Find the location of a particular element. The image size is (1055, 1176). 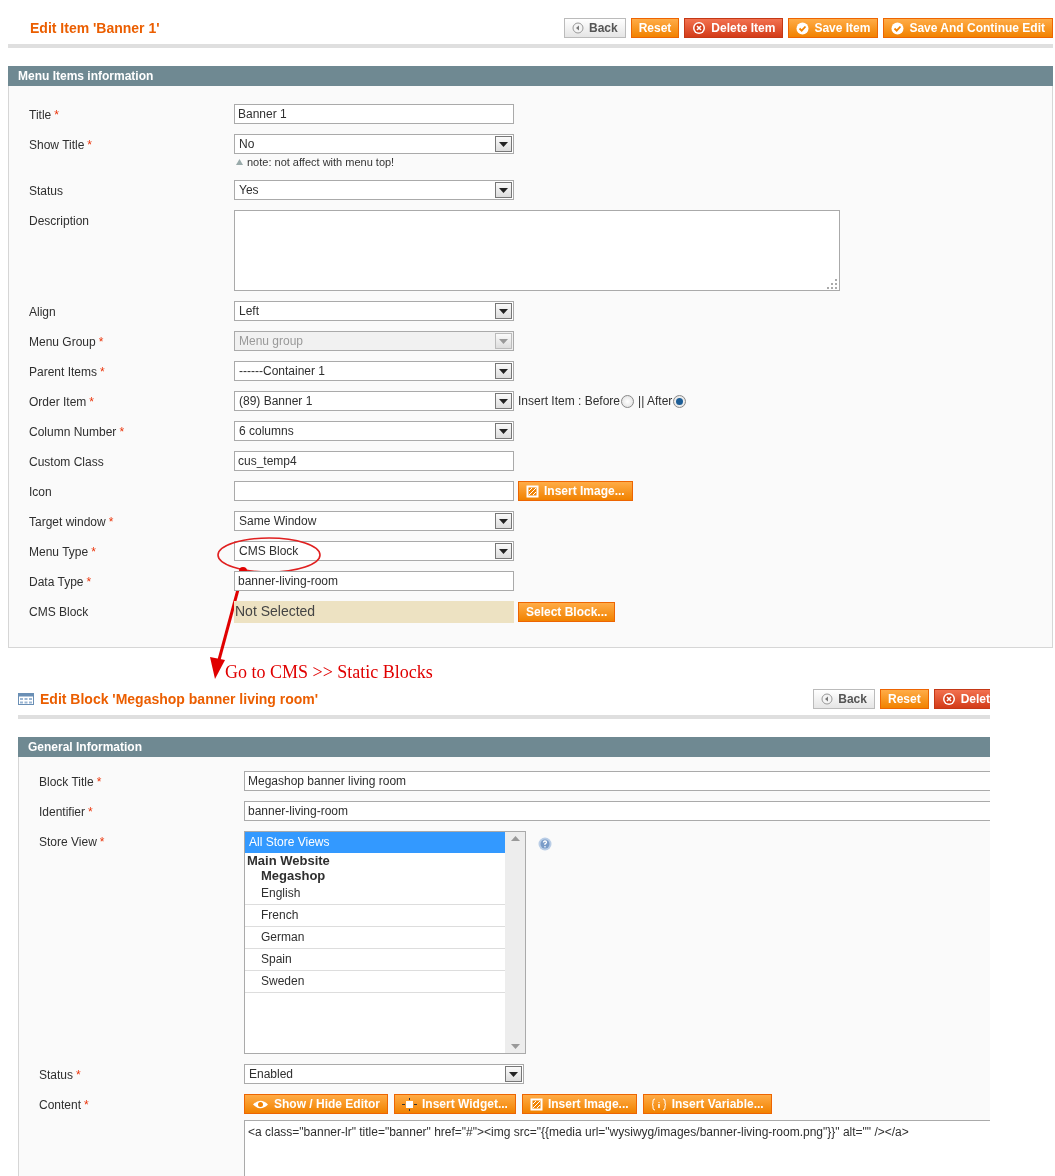

triangle-icon is located at coordinates (239, 162).